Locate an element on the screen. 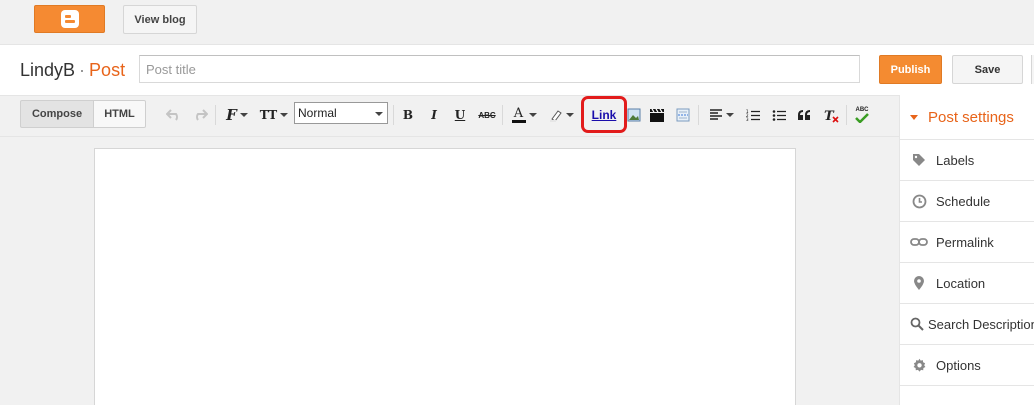 The height and width of the screenshot is (405, 1034). blogger-logo-button is located at coordinates (69, 19).